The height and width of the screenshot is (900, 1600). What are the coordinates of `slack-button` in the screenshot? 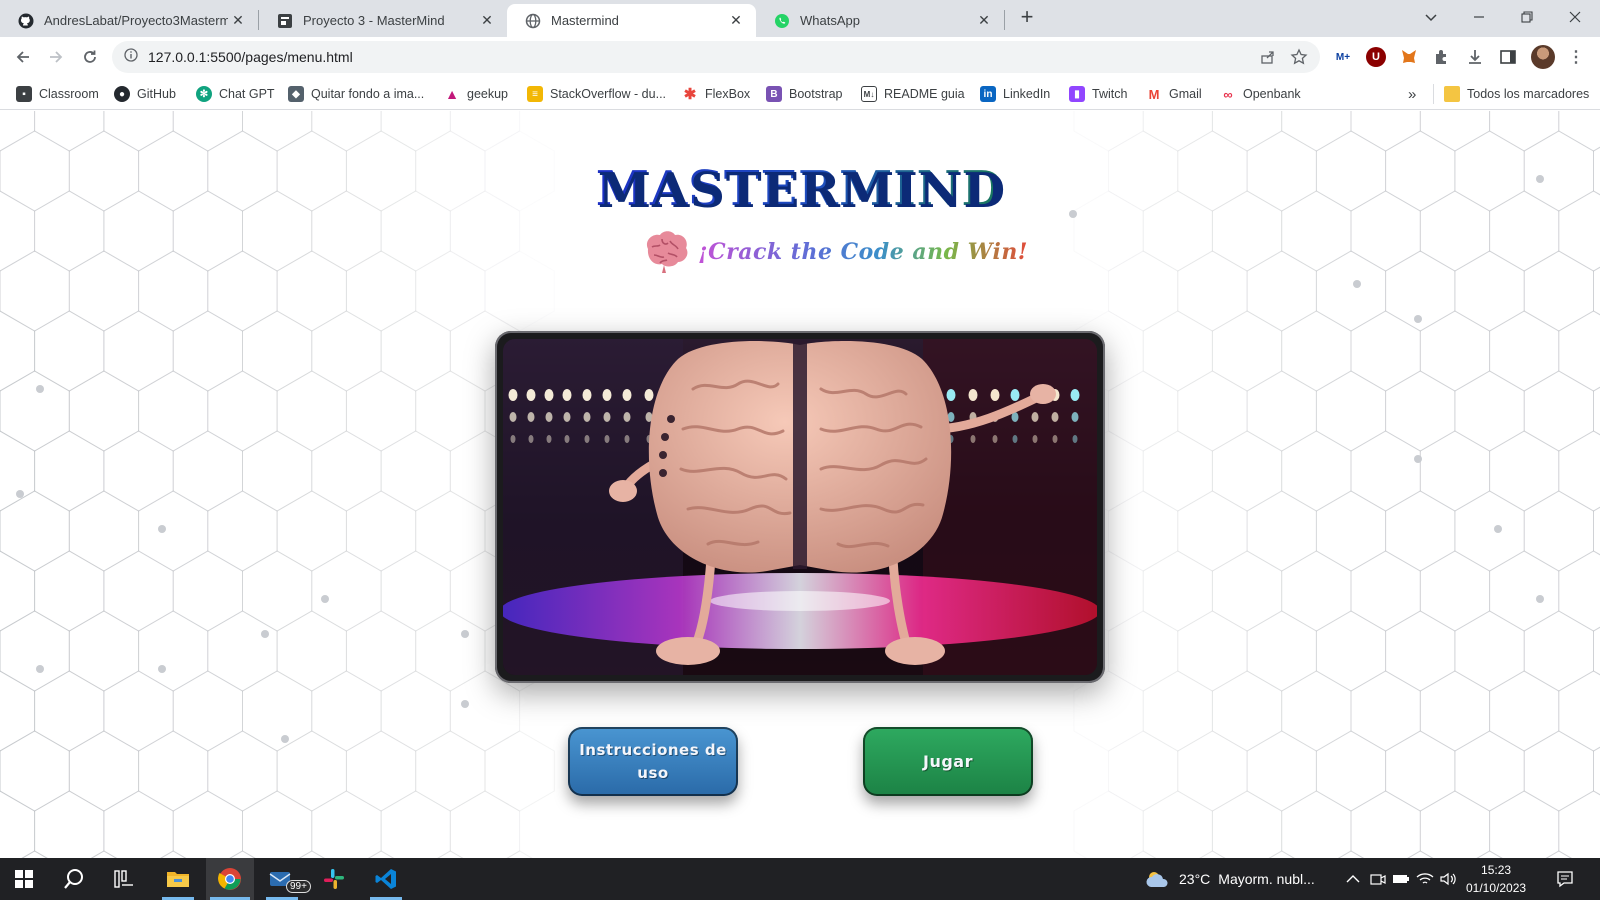 It's located at (334, 879).